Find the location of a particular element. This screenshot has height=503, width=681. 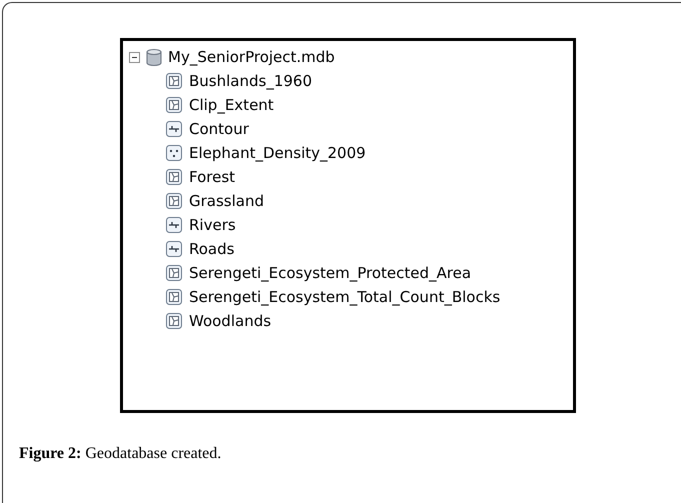

database-label: My_SeniorProject.mdb is located at coordinates (251, 57).